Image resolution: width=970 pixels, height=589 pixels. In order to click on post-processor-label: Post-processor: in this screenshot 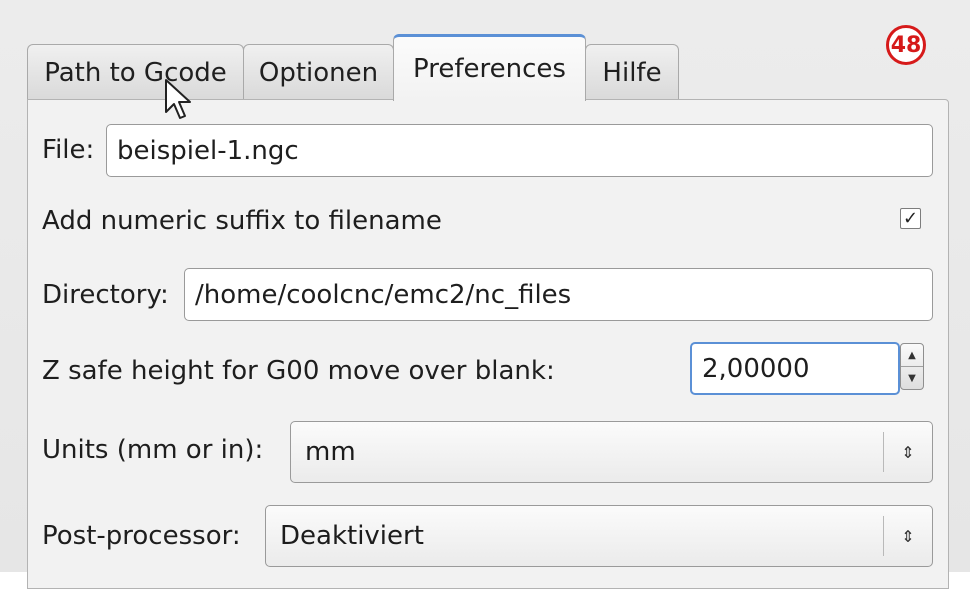, I will do `click(141, 536)`.